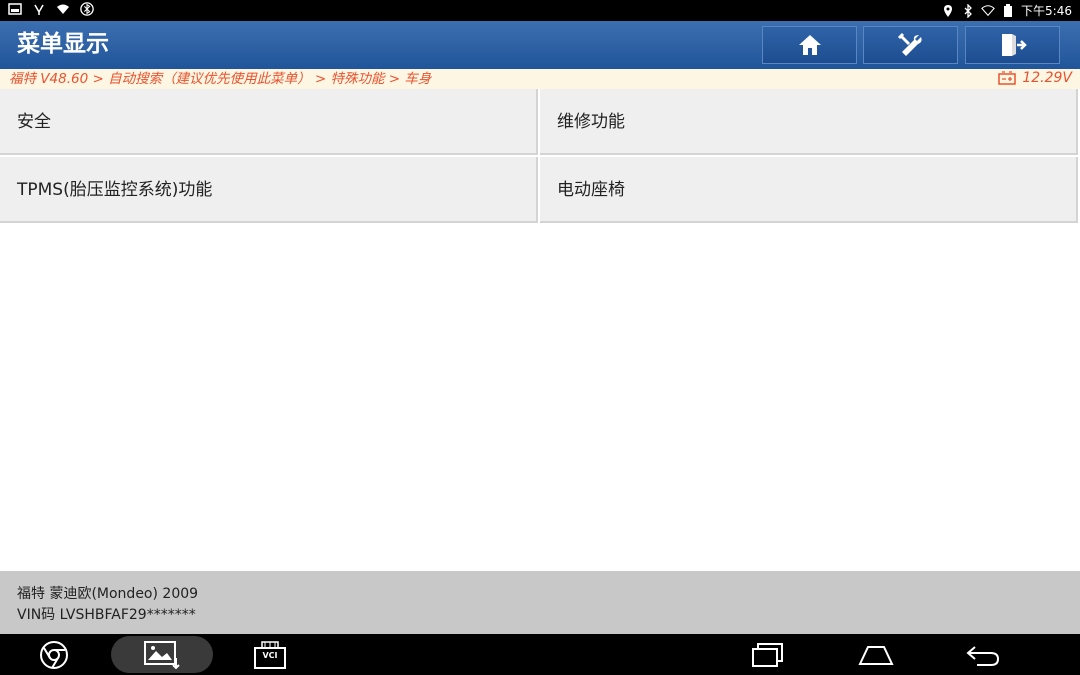 The height and width of the screenshot is (675, 1080). What do you see at coordinates (540, 654) in the screenshot?
I see `navigation-bar: VCI` at bounding box center [540, 654].